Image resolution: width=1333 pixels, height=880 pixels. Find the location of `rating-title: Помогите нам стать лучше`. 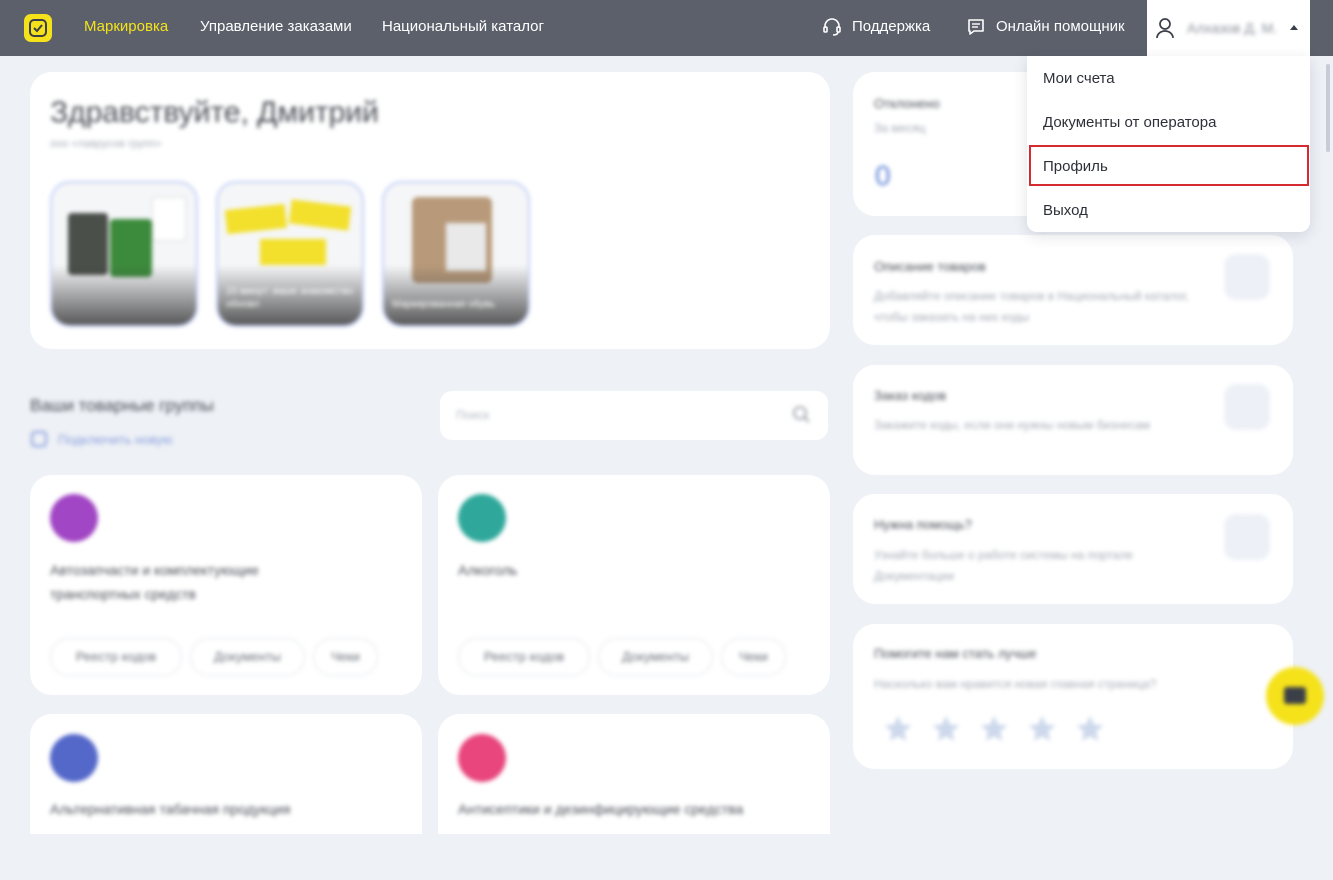

rating-title: Помогите нам стать лучше is located at coordinates (955, 653).